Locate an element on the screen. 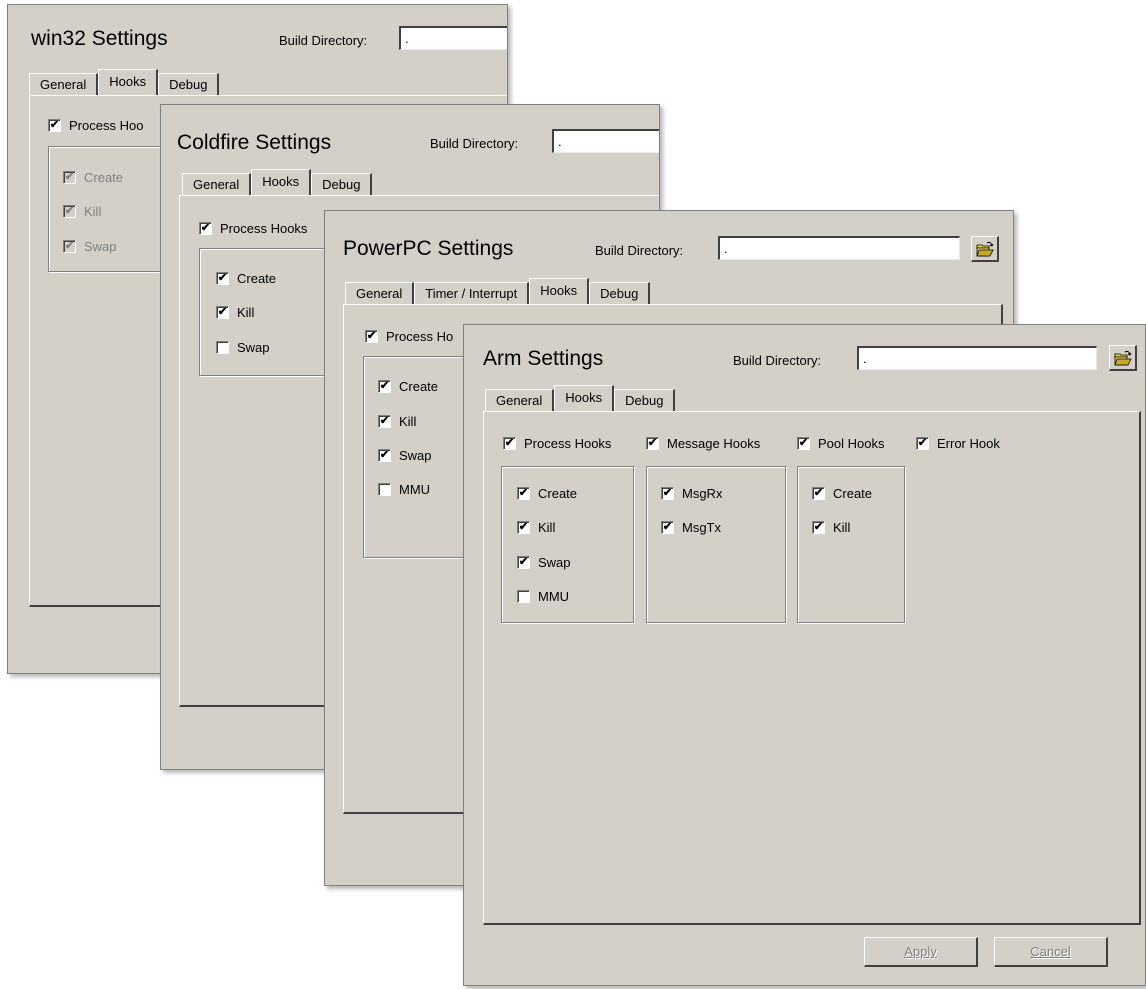  panel-title: PowerPC Settings is located at coordinates (428, 248).